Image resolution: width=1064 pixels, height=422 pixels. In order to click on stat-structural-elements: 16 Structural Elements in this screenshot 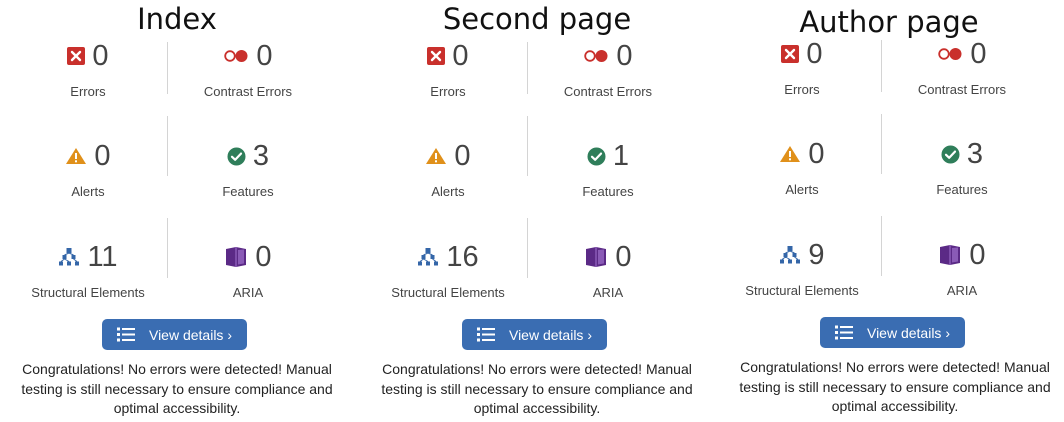, I will do `click(448, 282)`.